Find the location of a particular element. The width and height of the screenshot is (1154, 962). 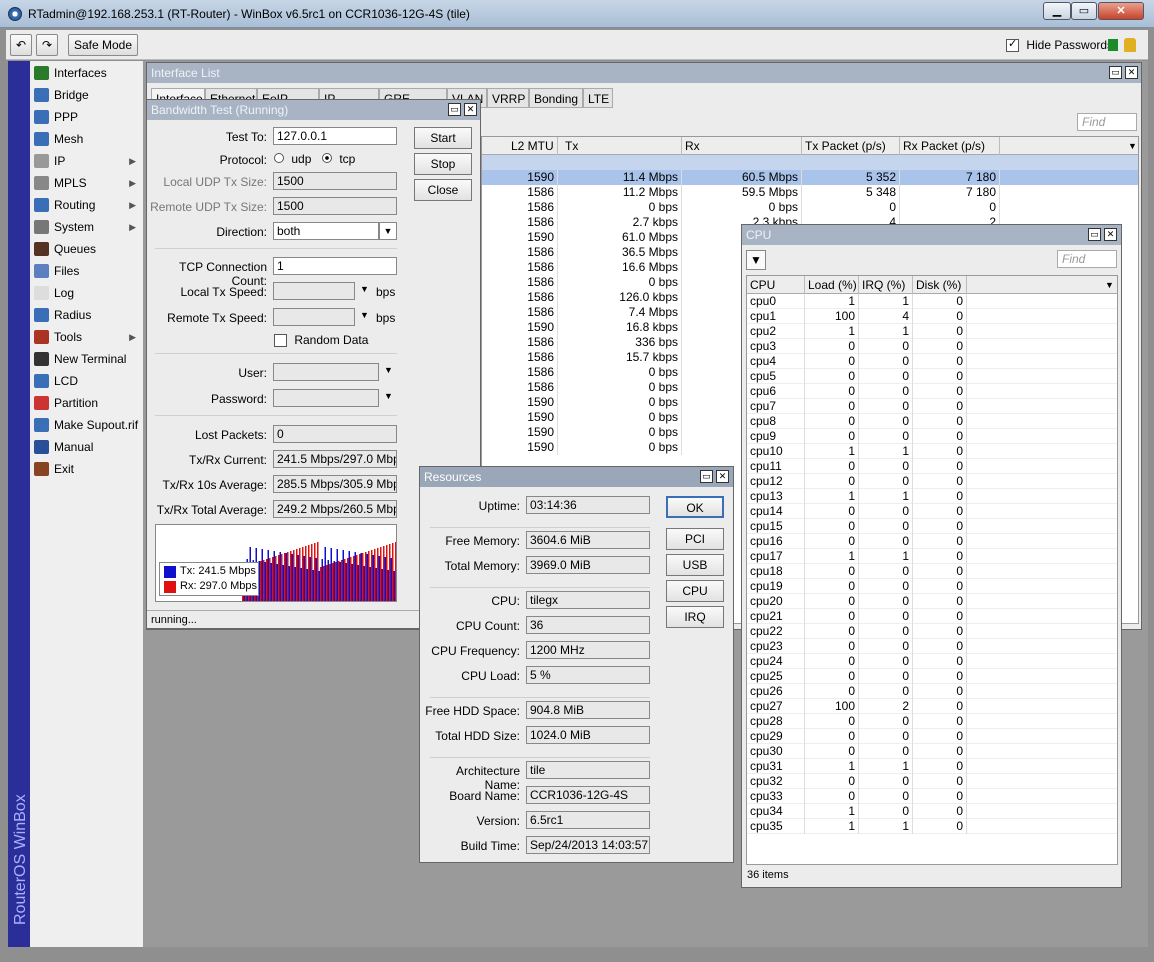

table-row: cpu26 0 0 0 is located at coordinates (932, 691).